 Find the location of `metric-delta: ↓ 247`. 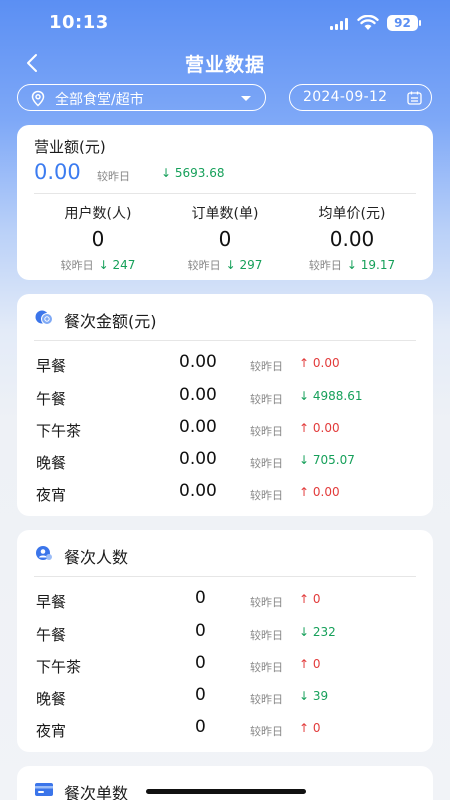

metric-delta: ↓ 247 is located at coordinates (117, 265).